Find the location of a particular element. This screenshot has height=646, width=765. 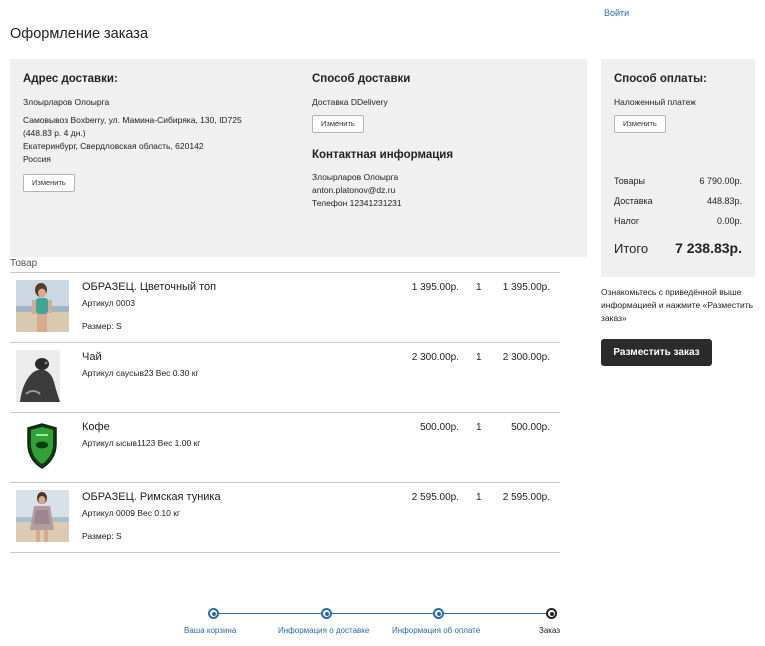

step-cart: Ваша корзина is located at coordinates (210, 630).